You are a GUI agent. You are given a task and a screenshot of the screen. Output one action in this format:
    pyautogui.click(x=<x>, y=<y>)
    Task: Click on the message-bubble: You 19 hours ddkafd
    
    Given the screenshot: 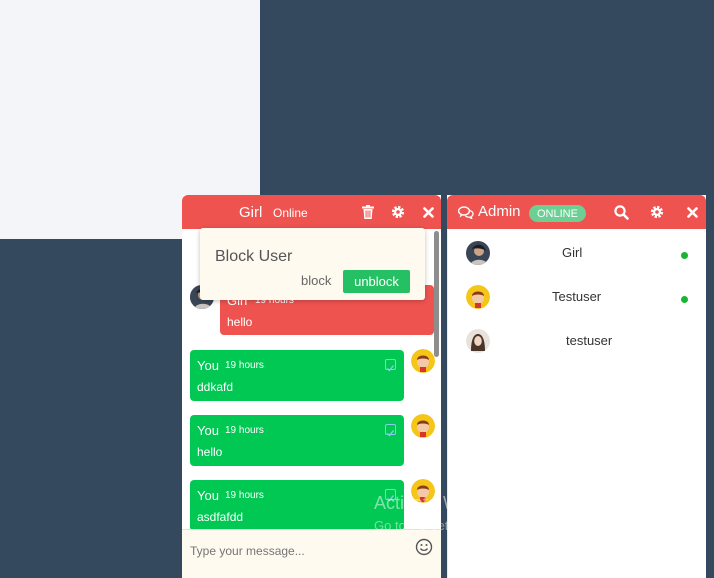 What is the action you would take?
    pyautogui.click(x=297, y=375)
    